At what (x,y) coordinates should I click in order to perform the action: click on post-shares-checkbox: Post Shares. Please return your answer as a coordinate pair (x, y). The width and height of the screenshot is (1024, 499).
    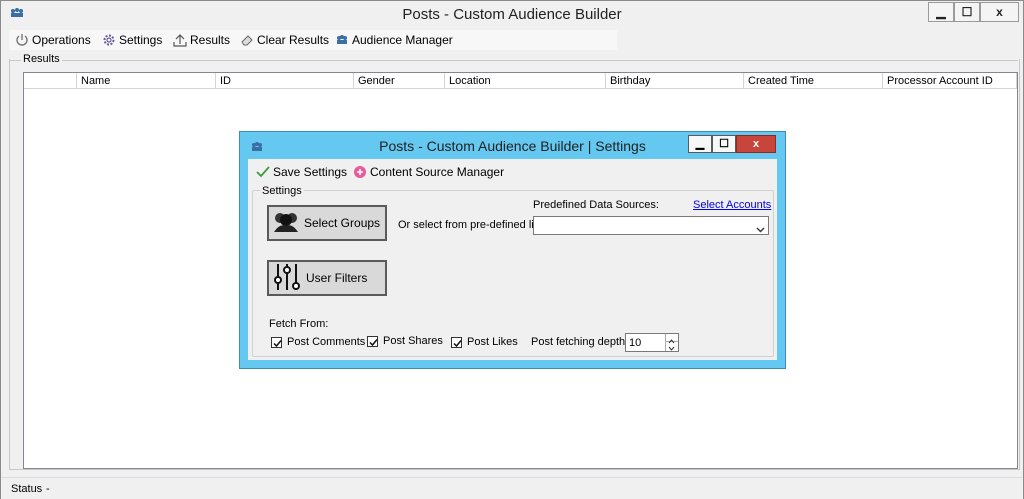
    Looking at the image, I should click on (405, 341).